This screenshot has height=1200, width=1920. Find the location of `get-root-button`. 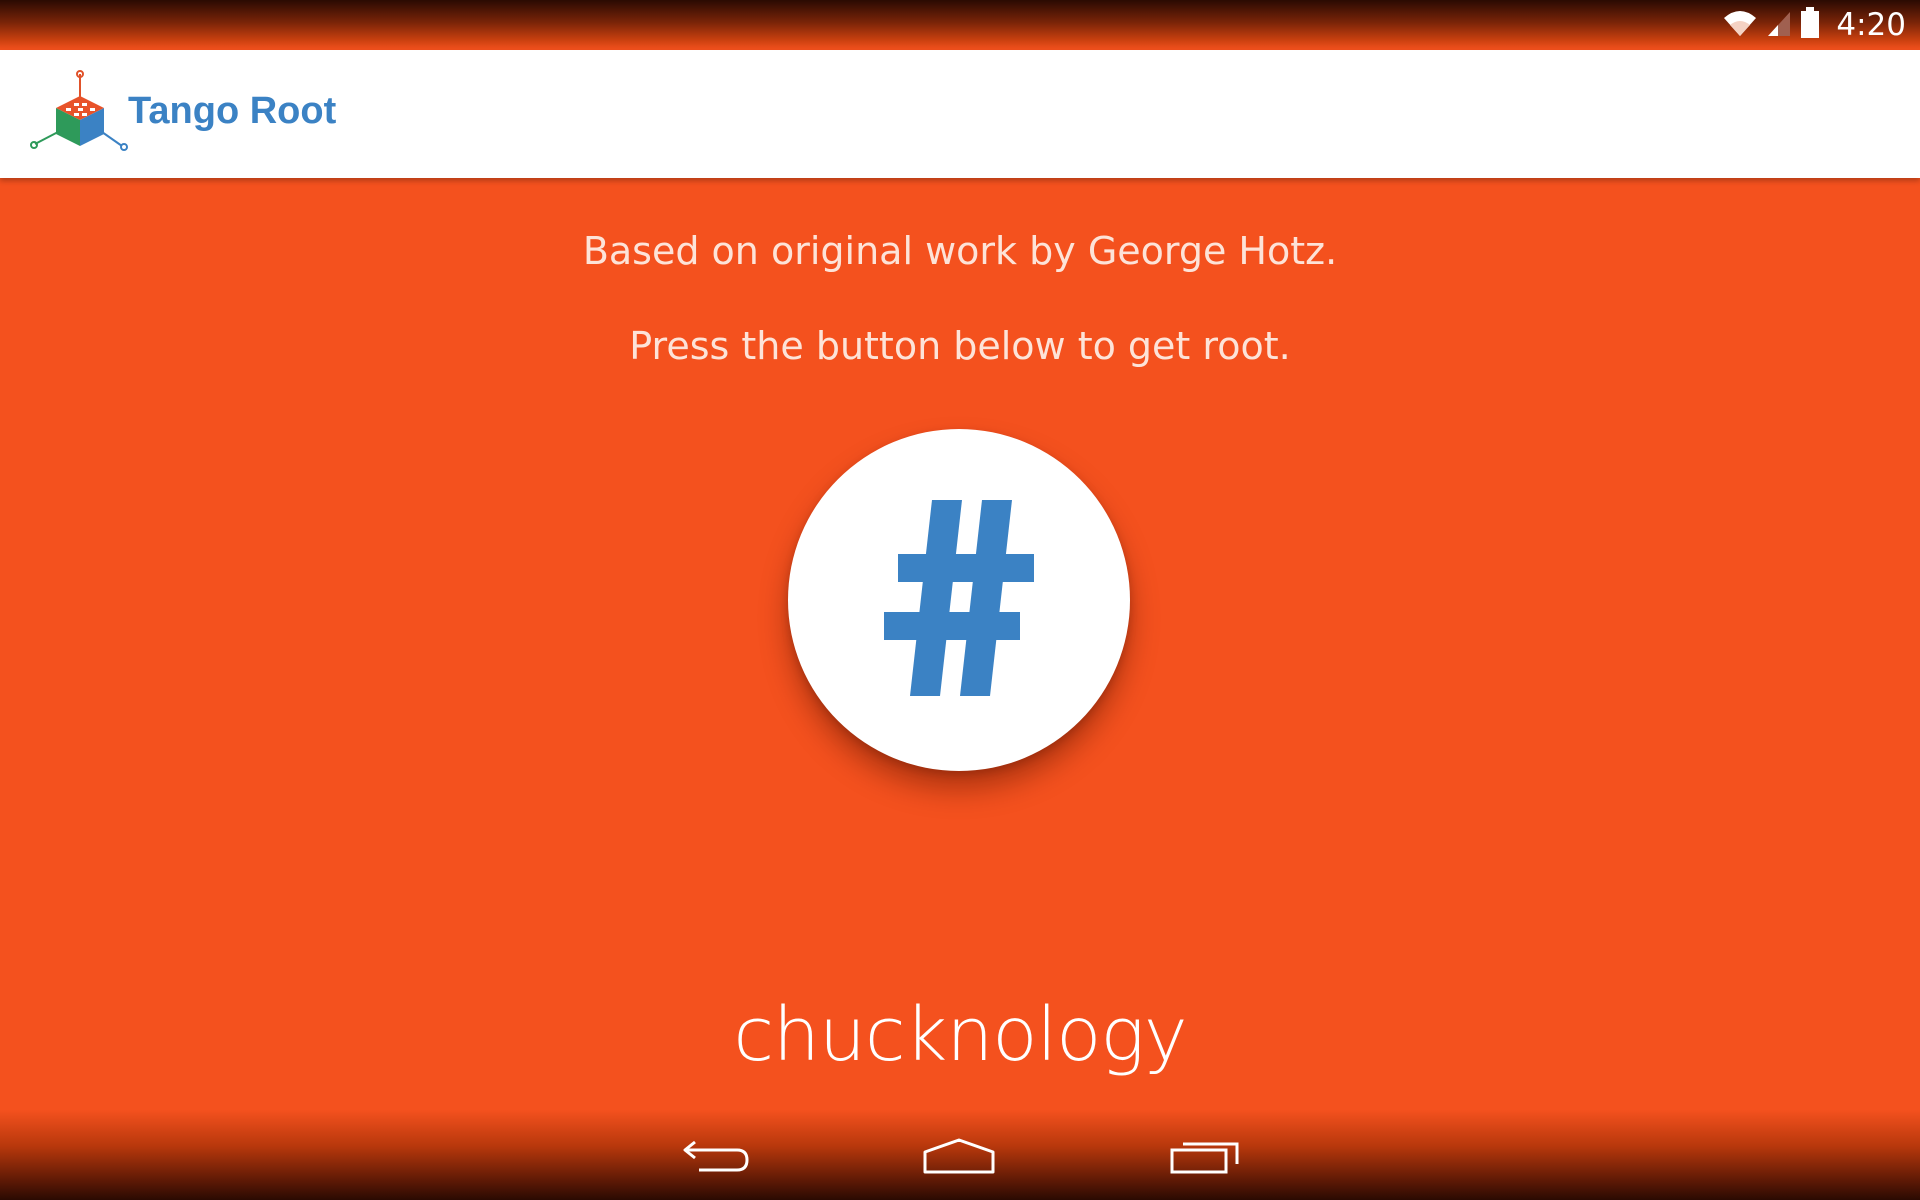

get-root-button is located at coordinates (959, 600).